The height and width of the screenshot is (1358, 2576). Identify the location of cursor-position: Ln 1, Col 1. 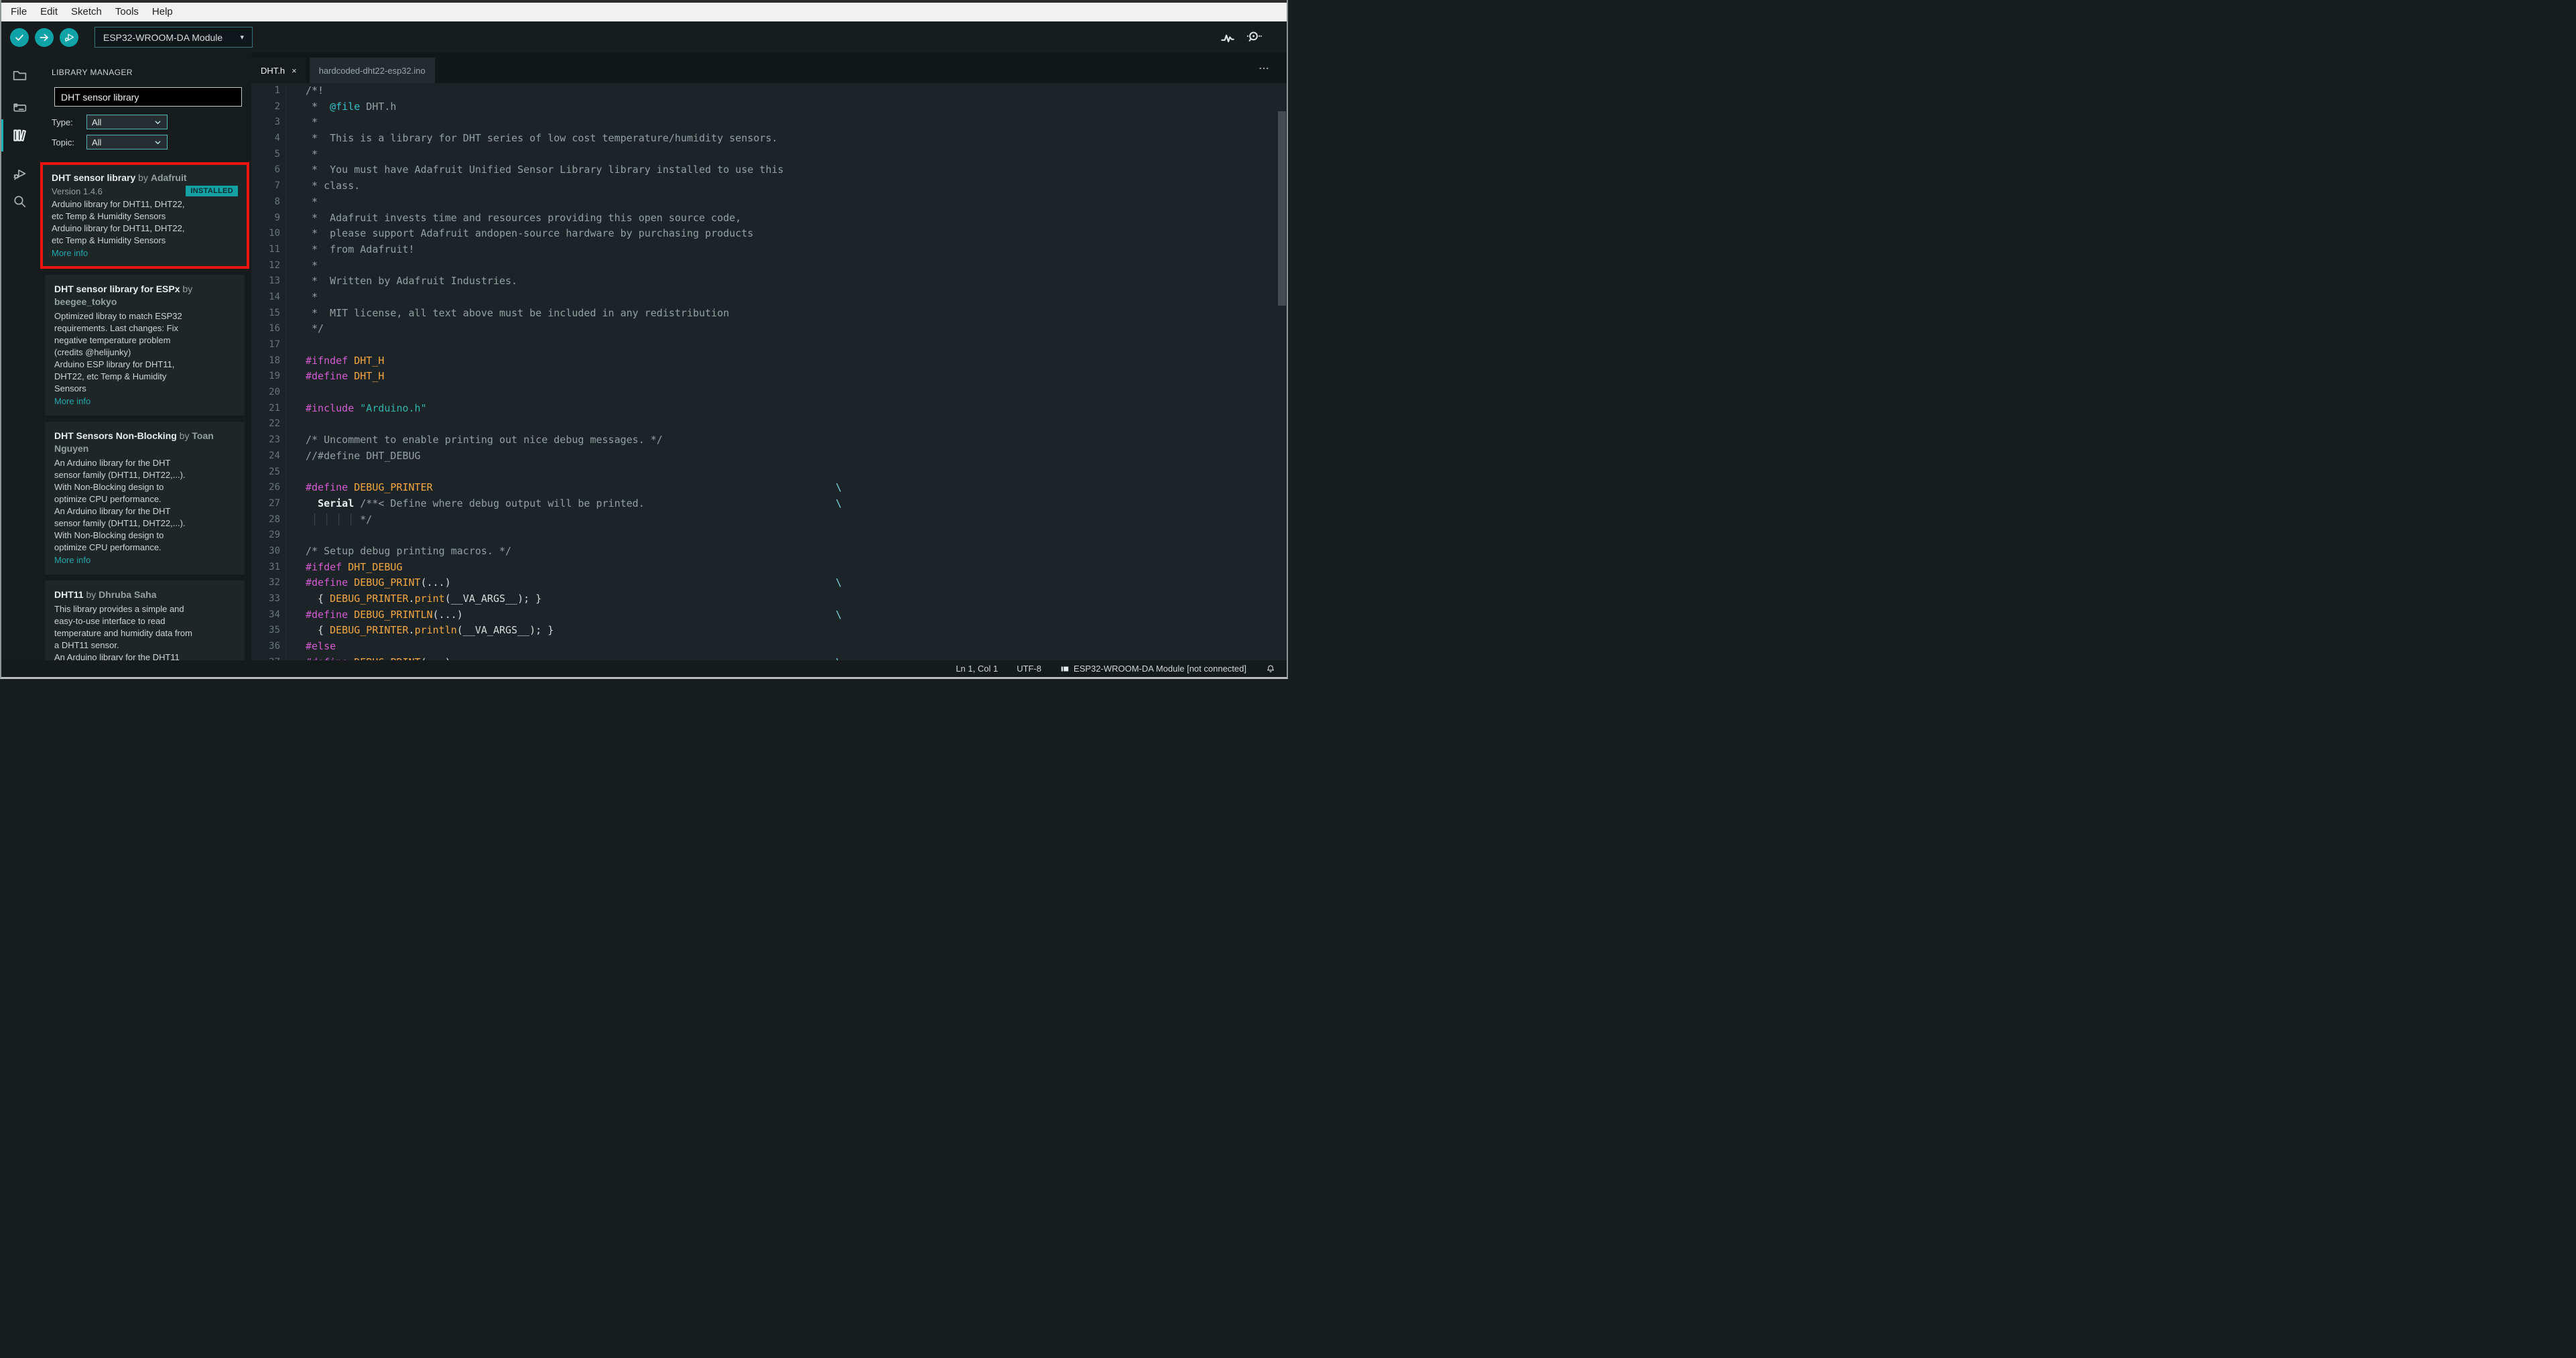
(977, 669).